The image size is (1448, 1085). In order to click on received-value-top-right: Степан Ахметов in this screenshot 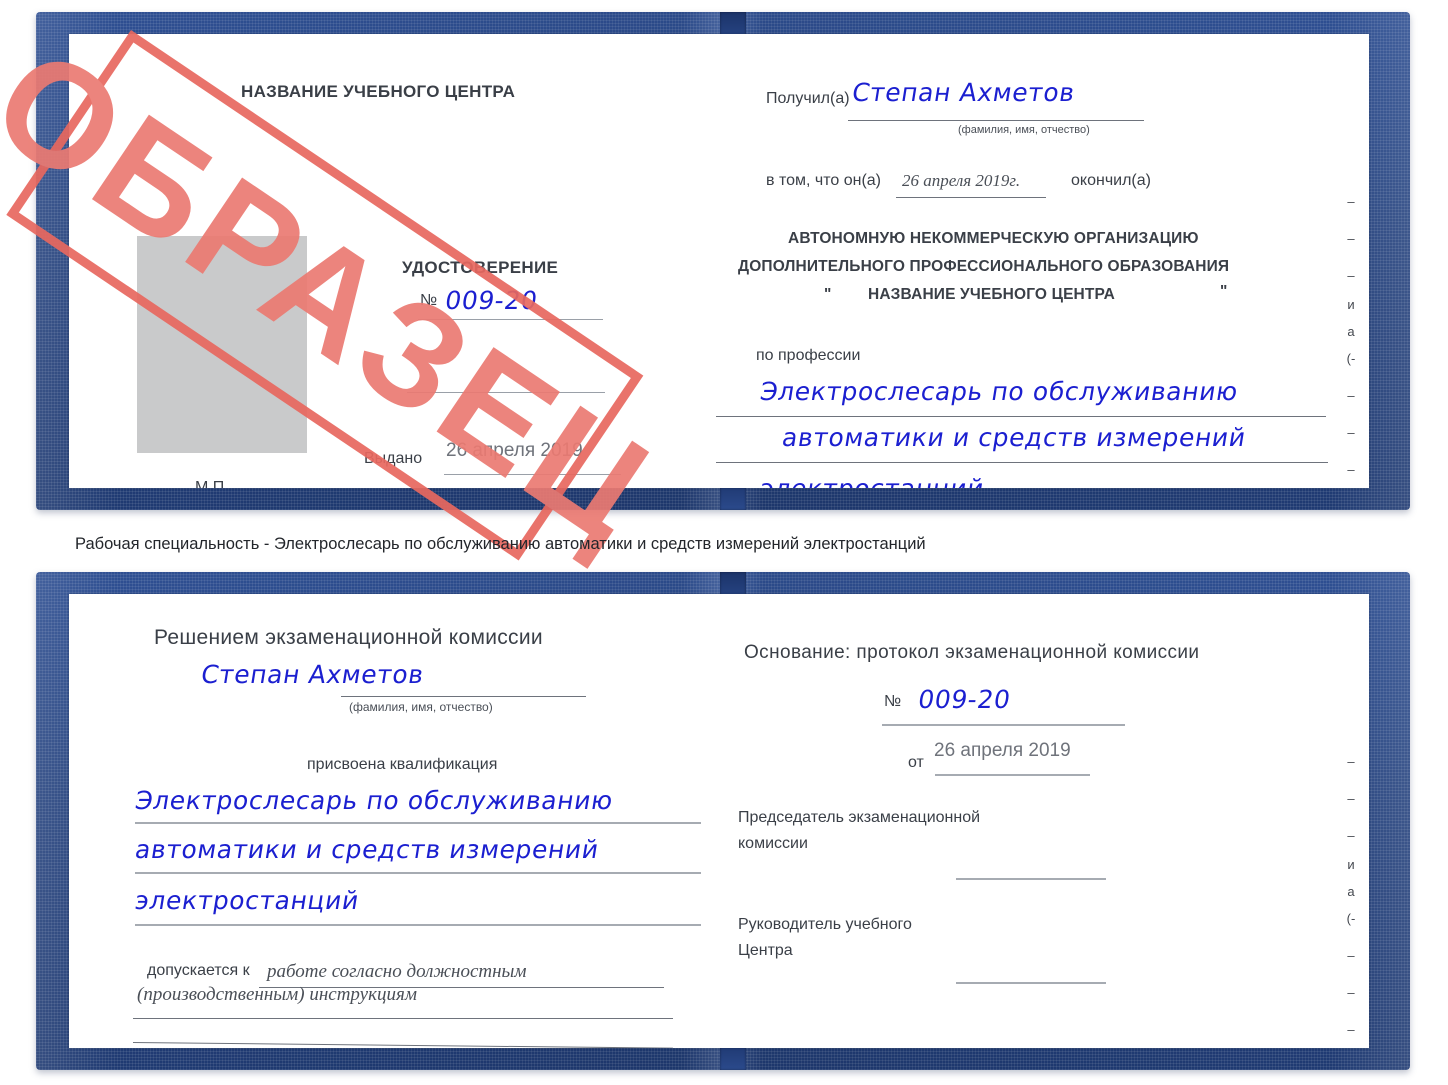, I will do `click(964, 92)`.